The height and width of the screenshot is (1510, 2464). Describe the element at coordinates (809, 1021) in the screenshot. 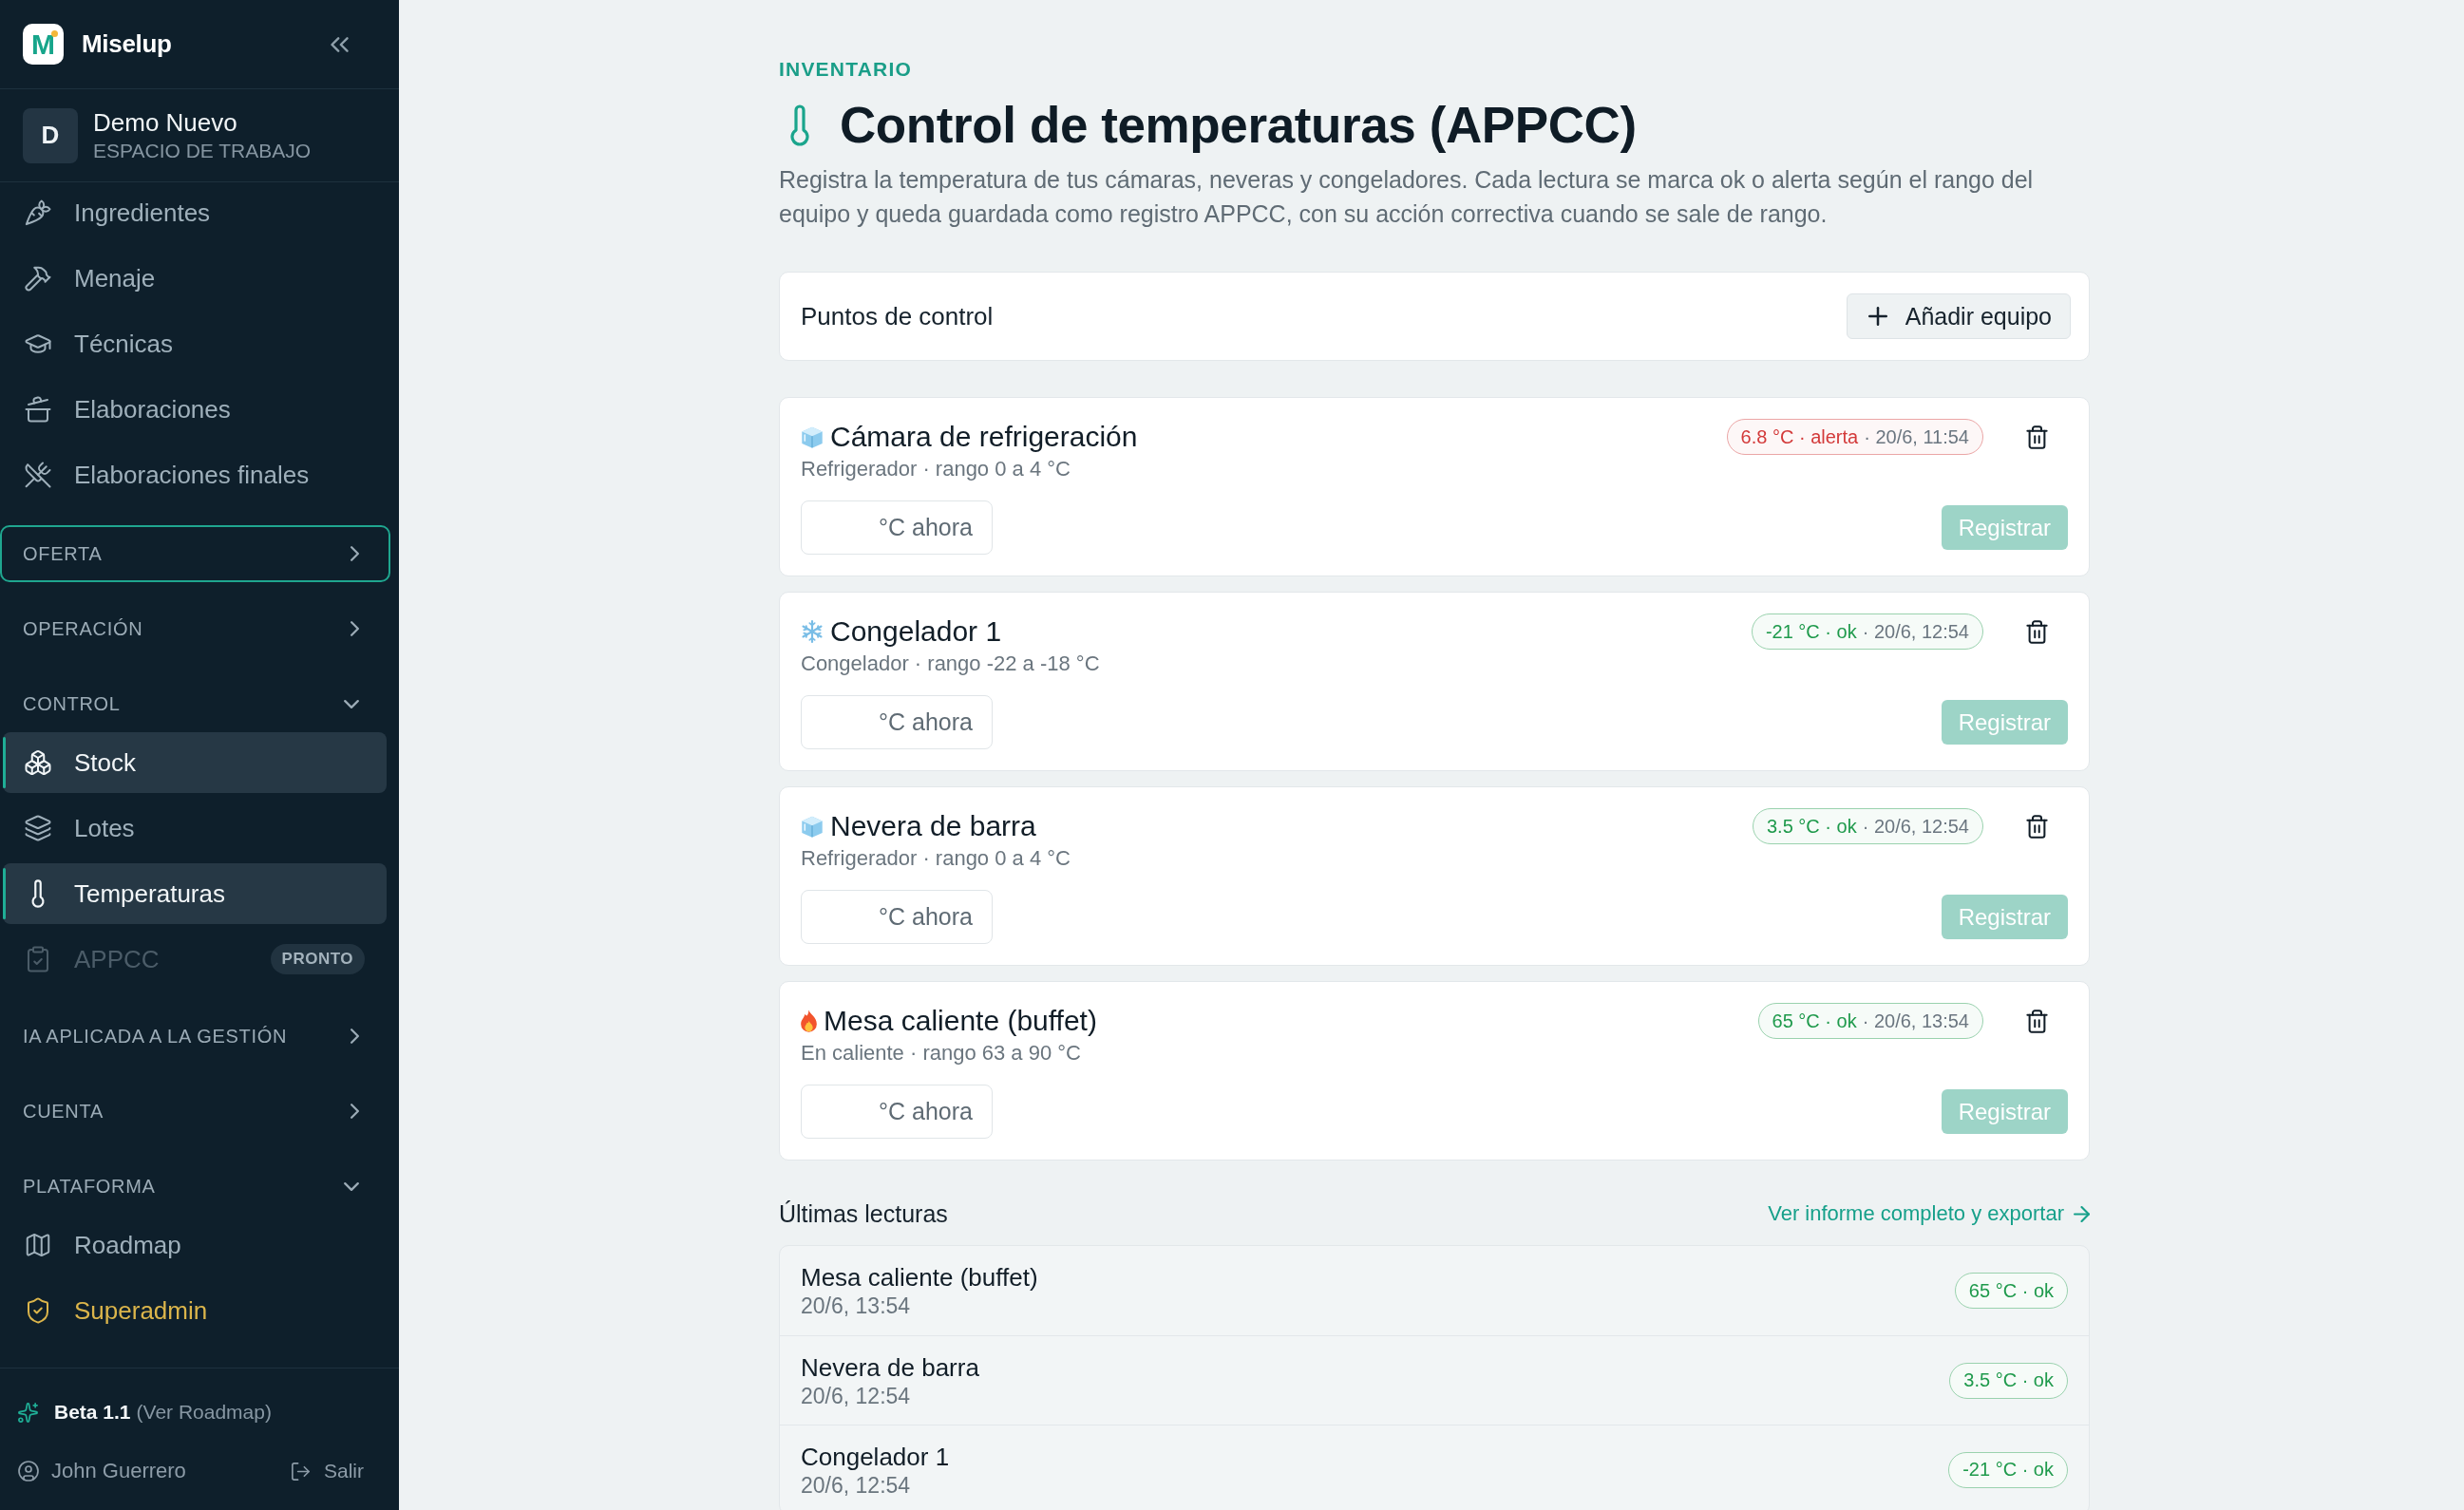

I see `flame-icon` at that location.